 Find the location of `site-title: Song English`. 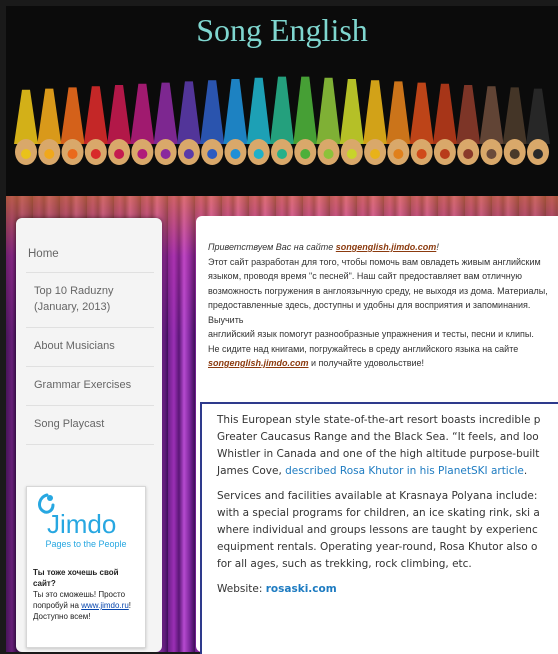

site-title: Song English is located at coordinates (282, 30).